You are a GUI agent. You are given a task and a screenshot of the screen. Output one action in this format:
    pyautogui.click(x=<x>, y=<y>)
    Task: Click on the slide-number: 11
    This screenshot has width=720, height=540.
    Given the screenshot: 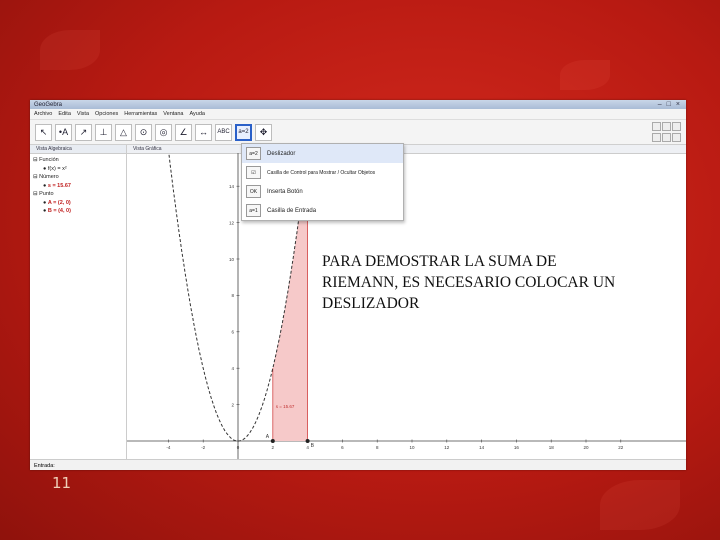 What is the action you would take?
    pyautogui.click(x=62, y=483)
    